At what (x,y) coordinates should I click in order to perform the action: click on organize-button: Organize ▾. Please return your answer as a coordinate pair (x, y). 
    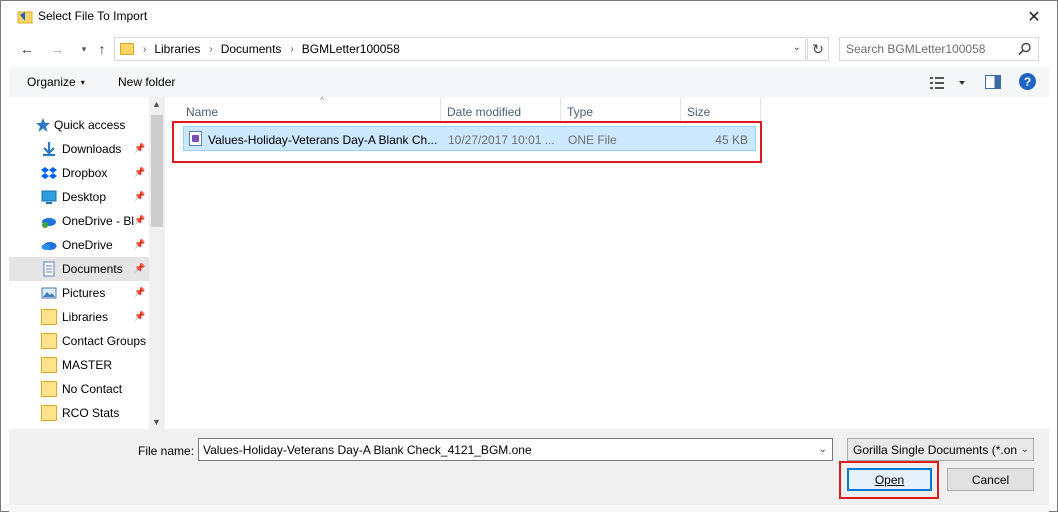
    Looking at the image, I should click on (56, 82).